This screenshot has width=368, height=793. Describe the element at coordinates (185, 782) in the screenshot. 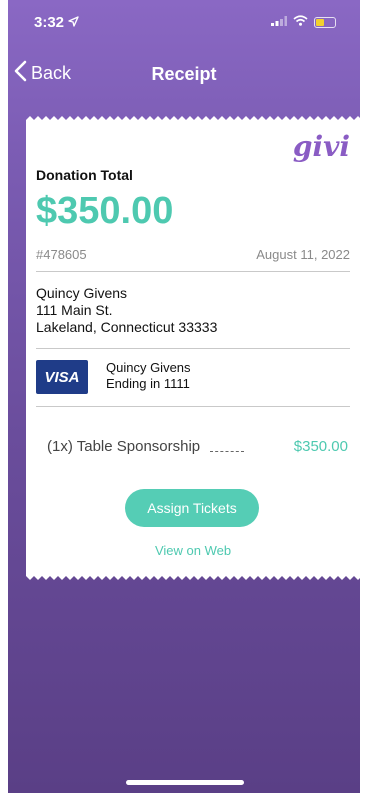

I see `home-indicator` at that location.